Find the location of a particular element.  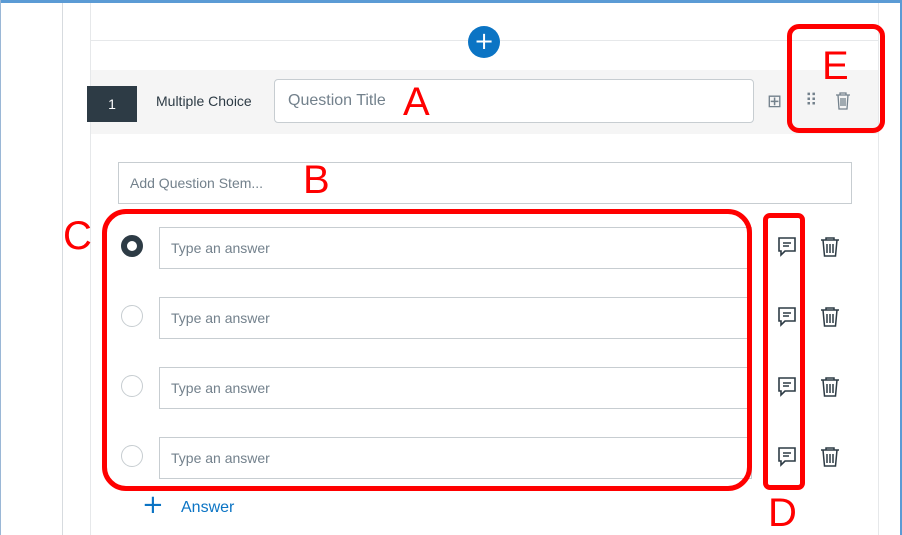

plus-icon: + is located at coordinates (153, 505).